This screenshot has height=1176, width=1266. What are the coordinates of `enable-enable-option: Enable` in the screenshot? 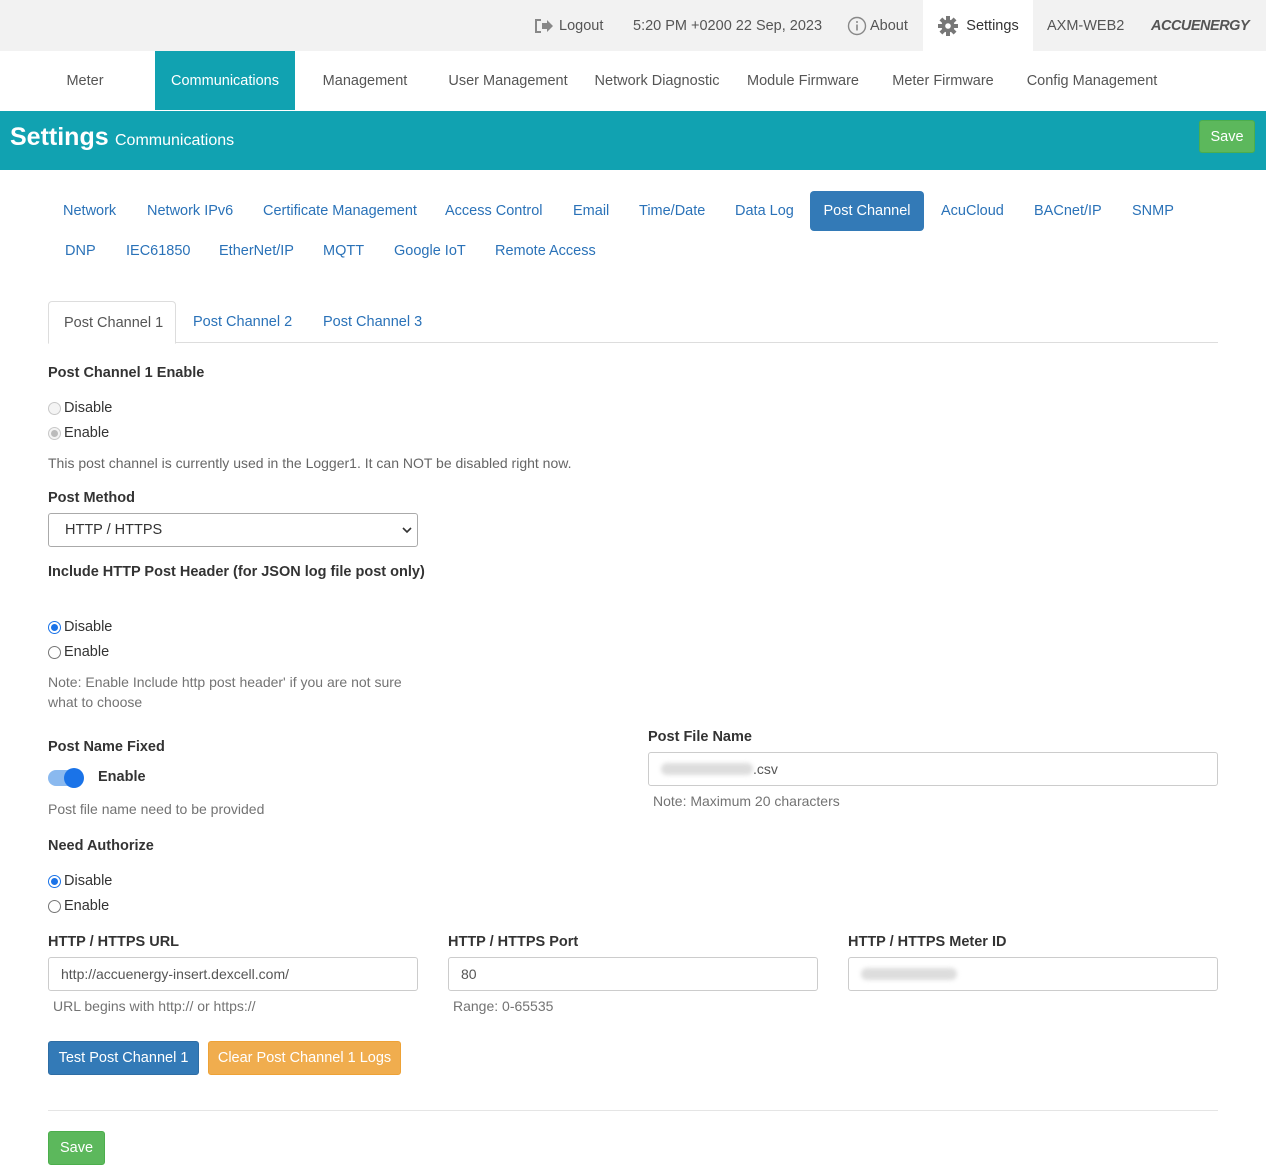 It's located at (78, 433).